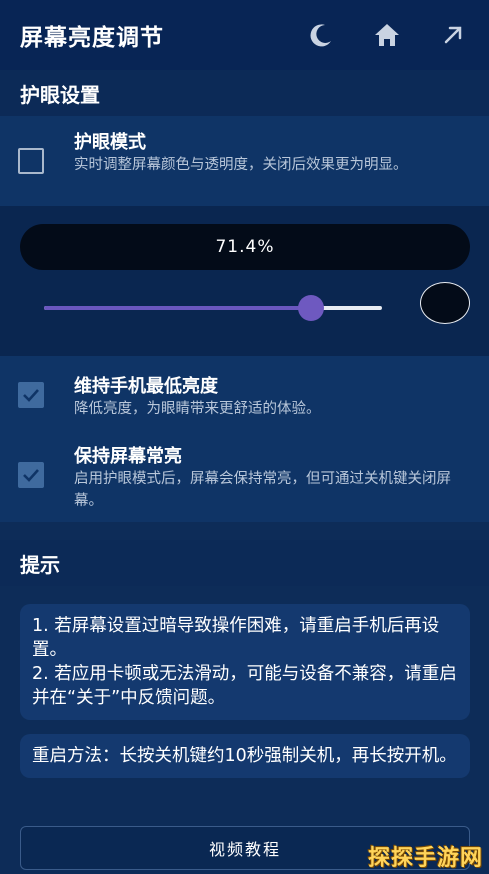  Describe the element at coordinates (244, 563) in the screenshot. I see `tips-header: 提示` at that location.